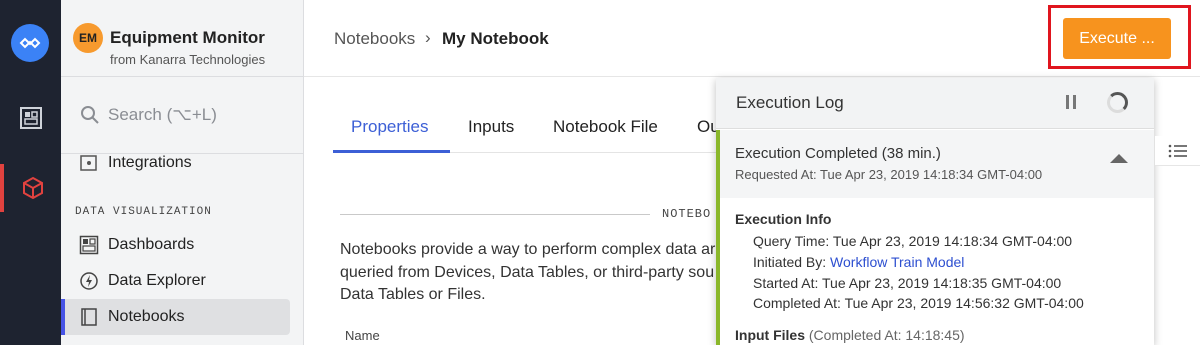  Describe the element at coordinates (88, 163) in the screenshot. I see `puzzle-icon` at that location.